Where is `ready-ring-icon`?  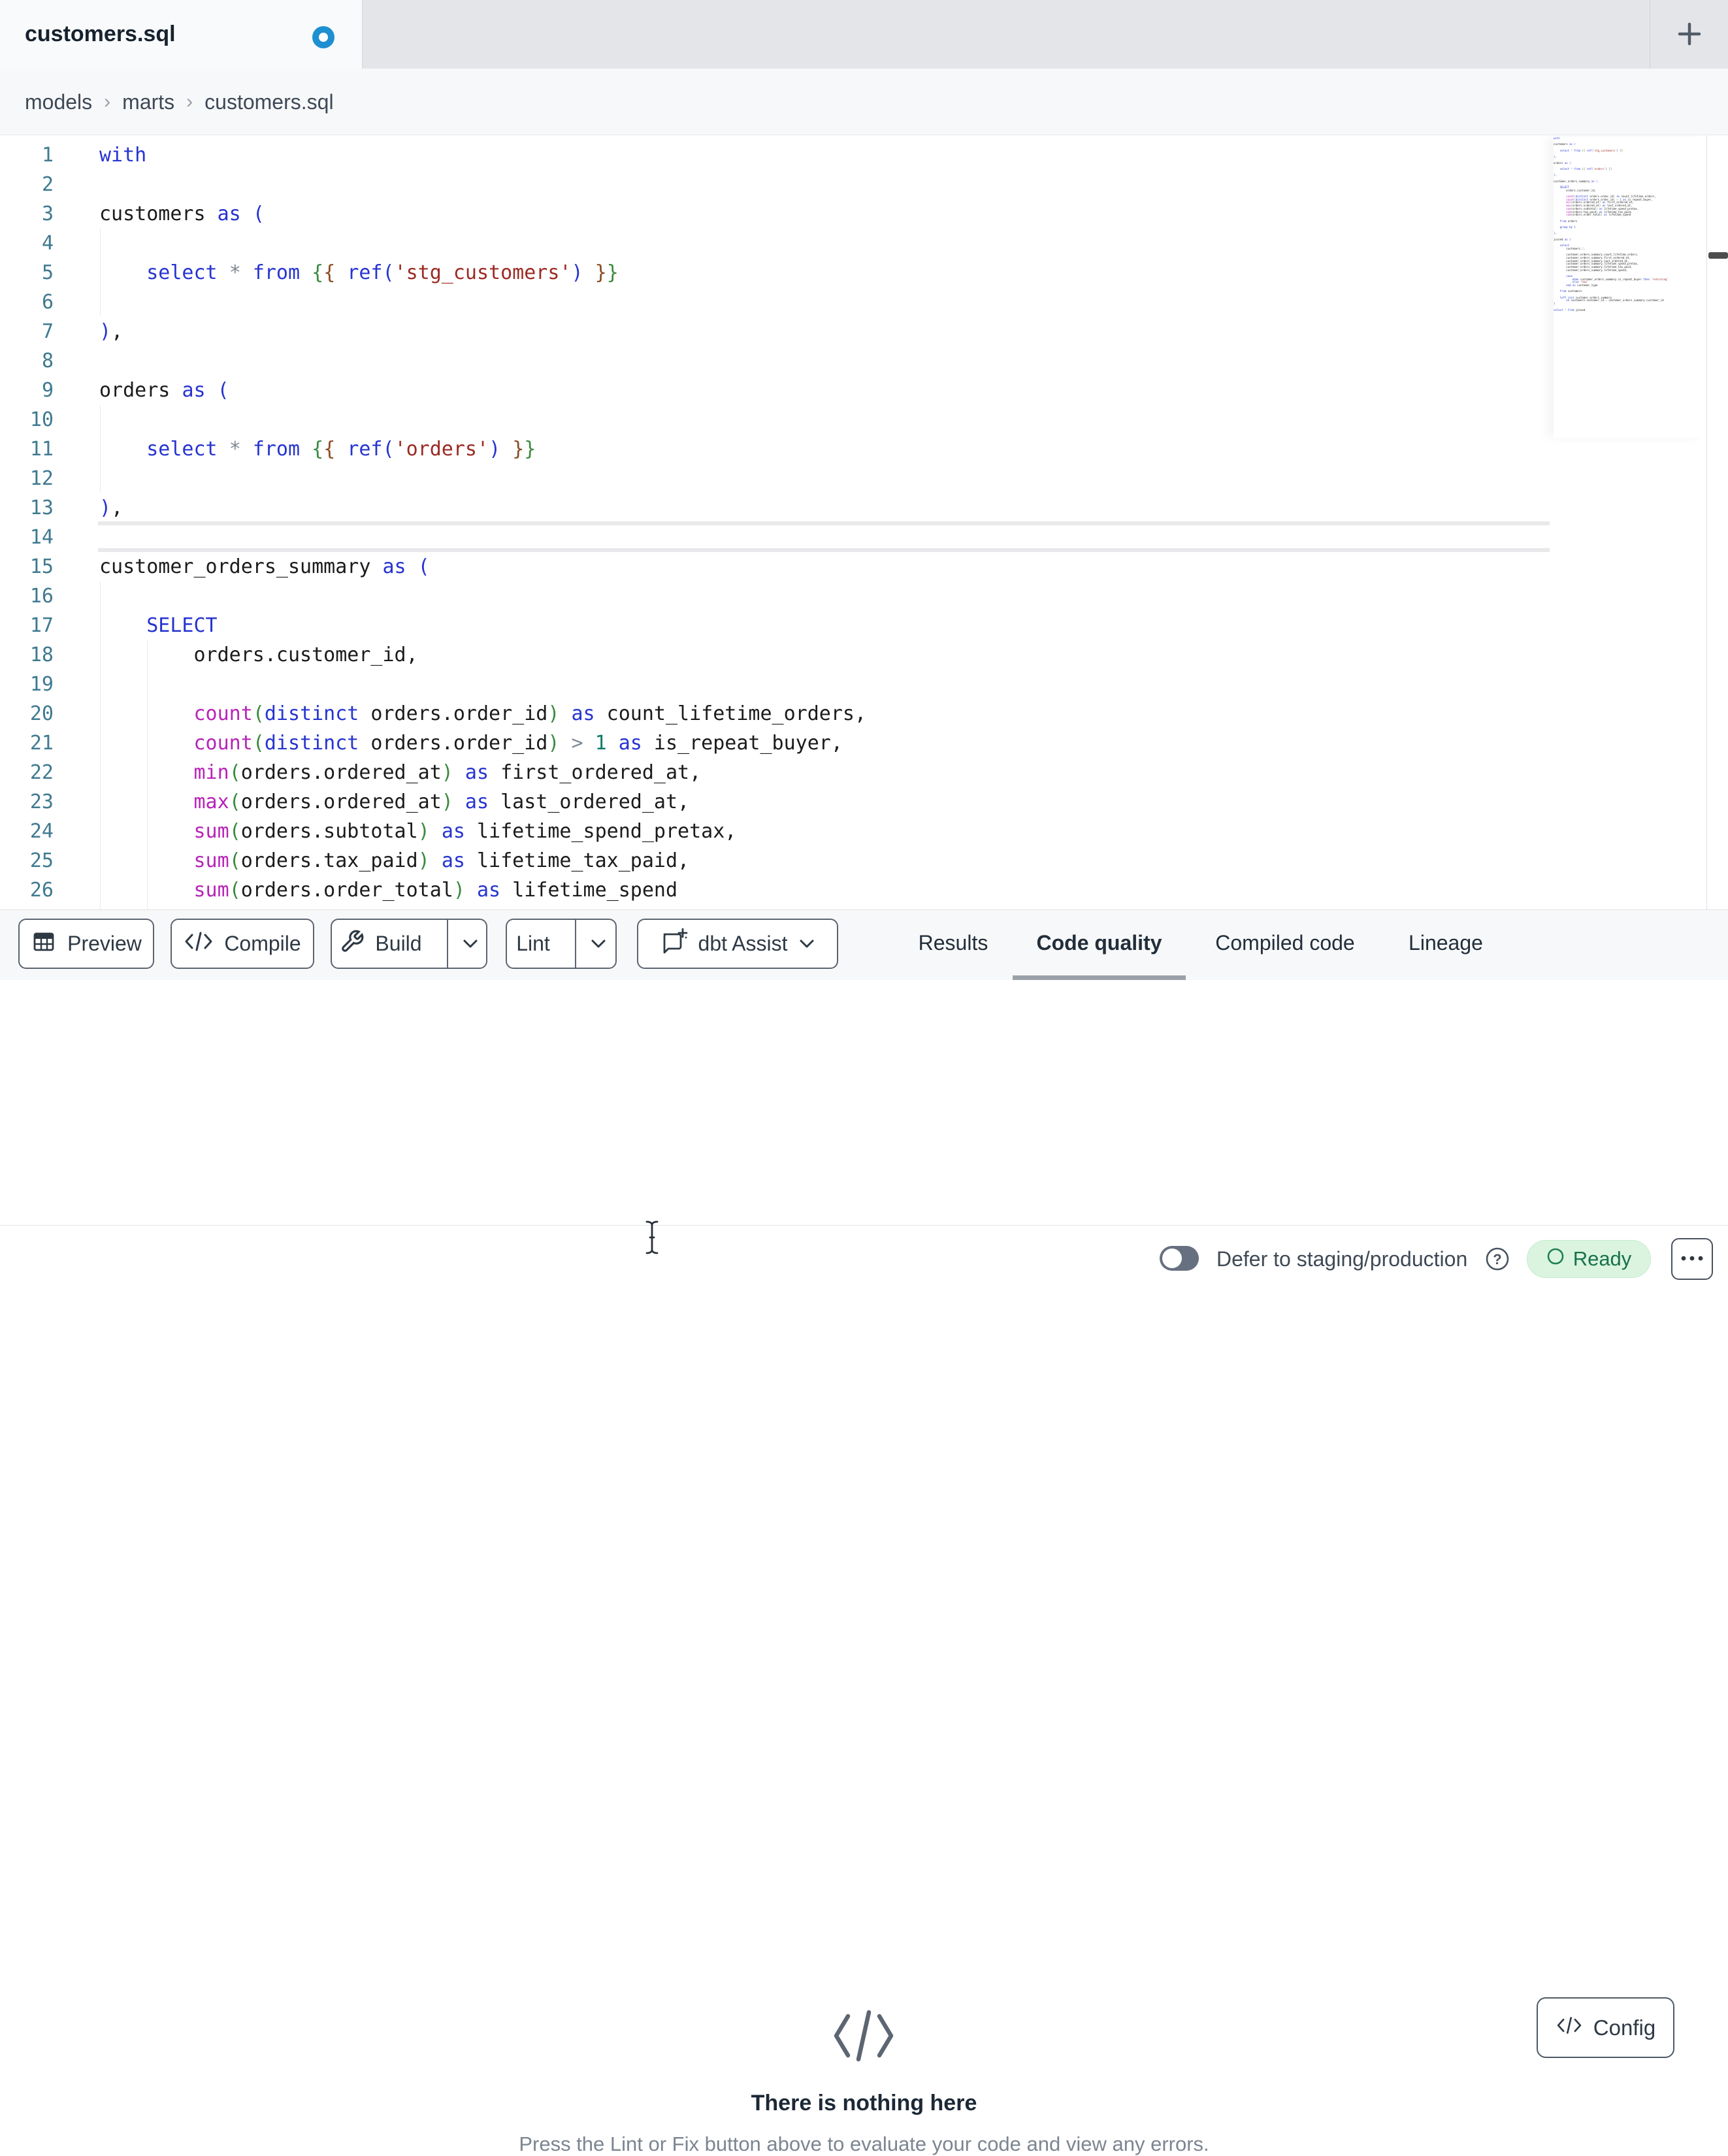
ready-ring-icon is located at coordinates (1555, 1259).